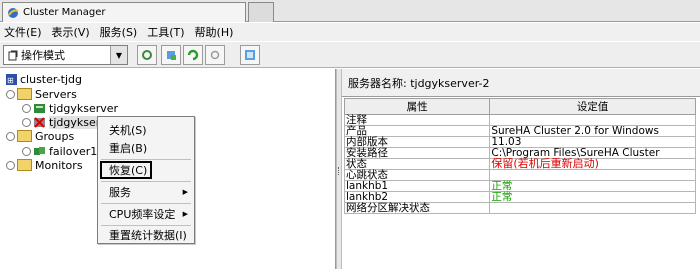 The width and height of the screenshot is (700, 269). What do you see at coordinates (43, 55) in the screenshot?
I see `mode-select-value: 操作模式` at bounding box center [43, 55].